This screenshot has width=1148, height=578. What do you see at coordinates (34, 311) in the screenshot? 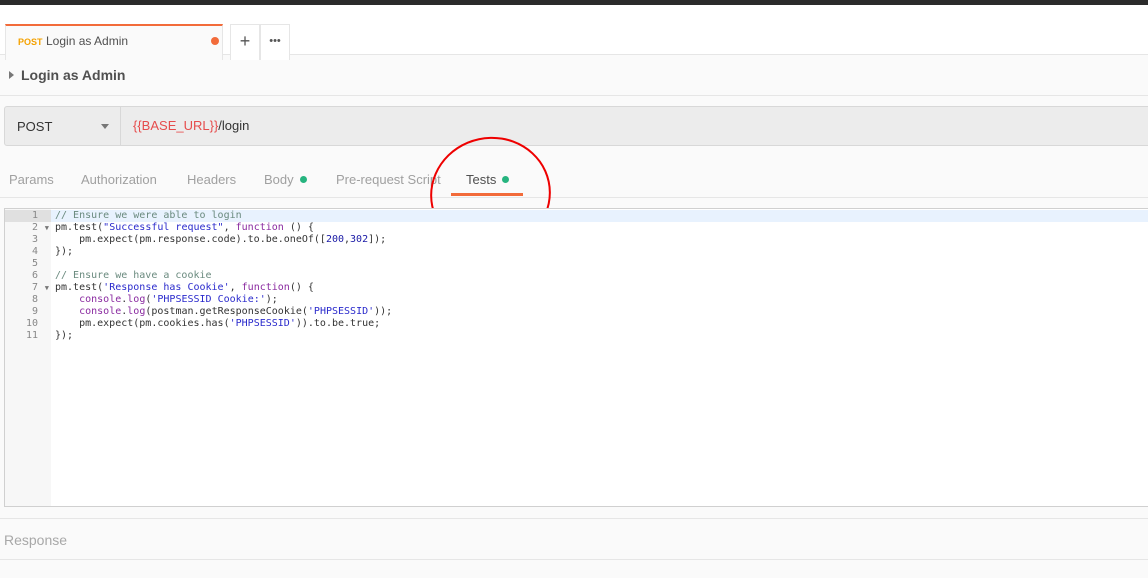
I see `line-number: 9` at bounding box center [34, 311].